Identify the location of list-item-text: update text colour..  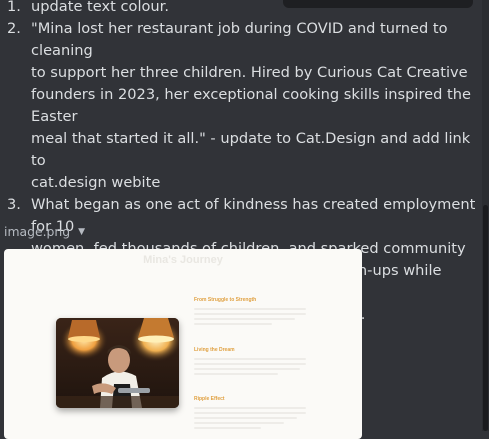
(100, 7).